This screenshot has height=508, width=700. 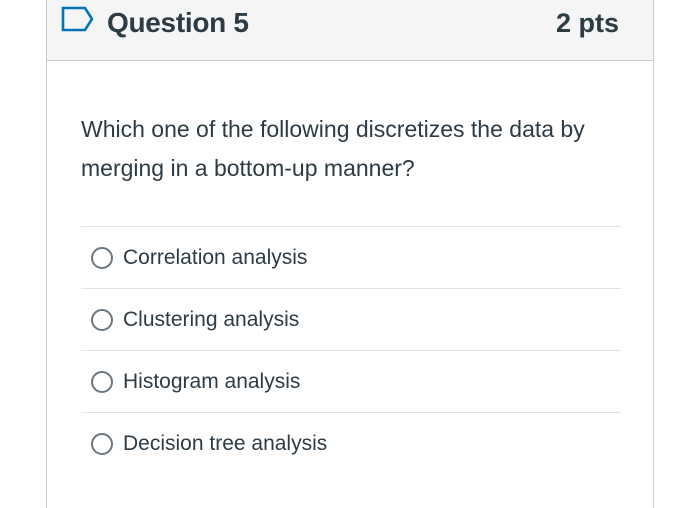 What do you see at coordinates (225, 443) in the screenshot?
I see `answer-label: Decision tree analysis` at bounding box center [225, 443].